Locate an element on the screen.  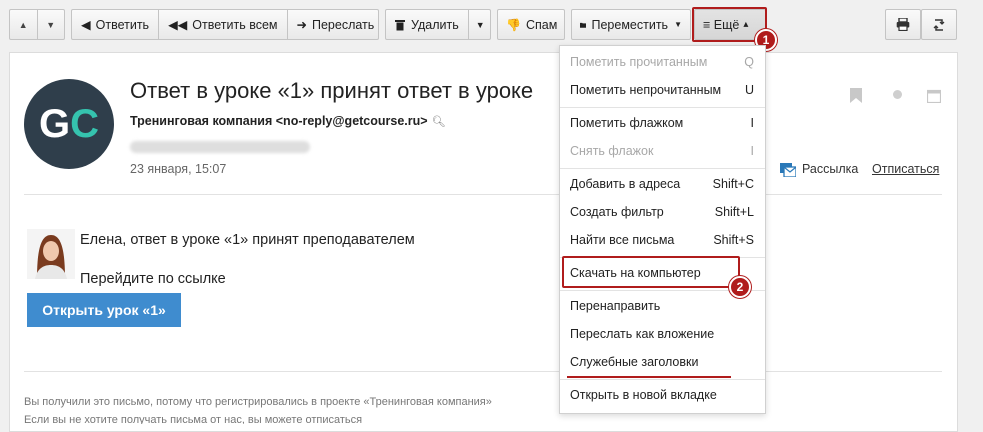
next-message-button: ▼ is located at coordinates (50, 24).